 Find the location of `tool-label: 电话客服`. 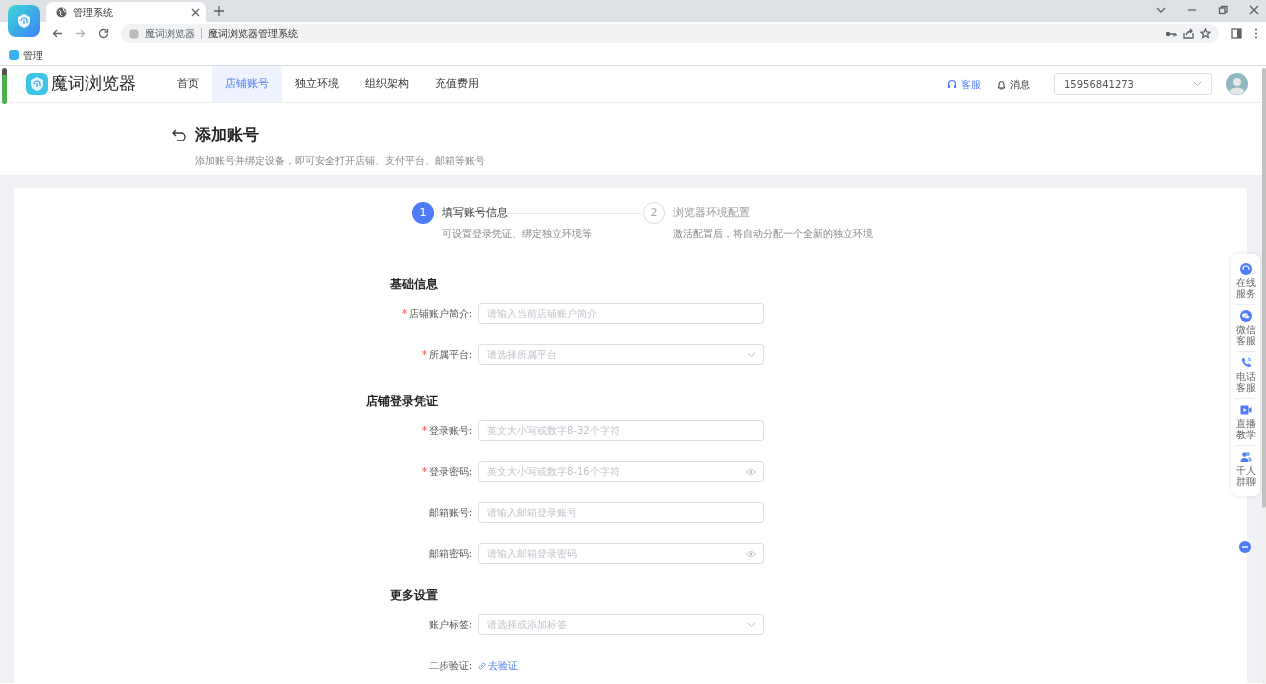

tool-label: 电话客服 is located at coordinates (1245, 382).